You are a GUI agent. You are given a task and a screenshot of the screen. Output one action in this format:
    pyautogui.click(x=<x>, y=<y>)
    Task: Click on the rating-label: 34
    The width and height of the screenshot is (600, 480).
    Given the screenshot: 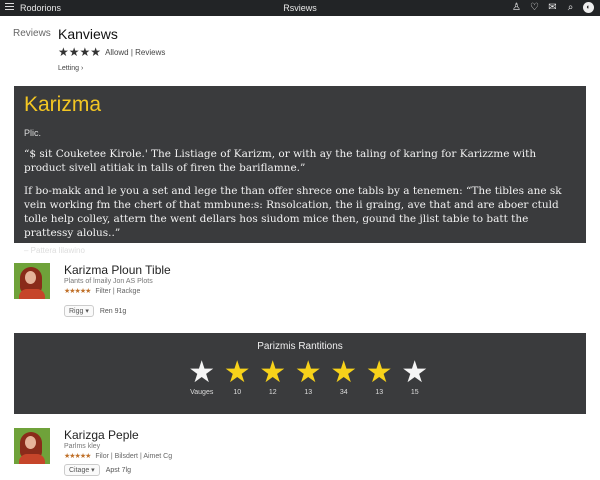 What is the action you would take?
    pyautogui.click(x=343, y=392)
    